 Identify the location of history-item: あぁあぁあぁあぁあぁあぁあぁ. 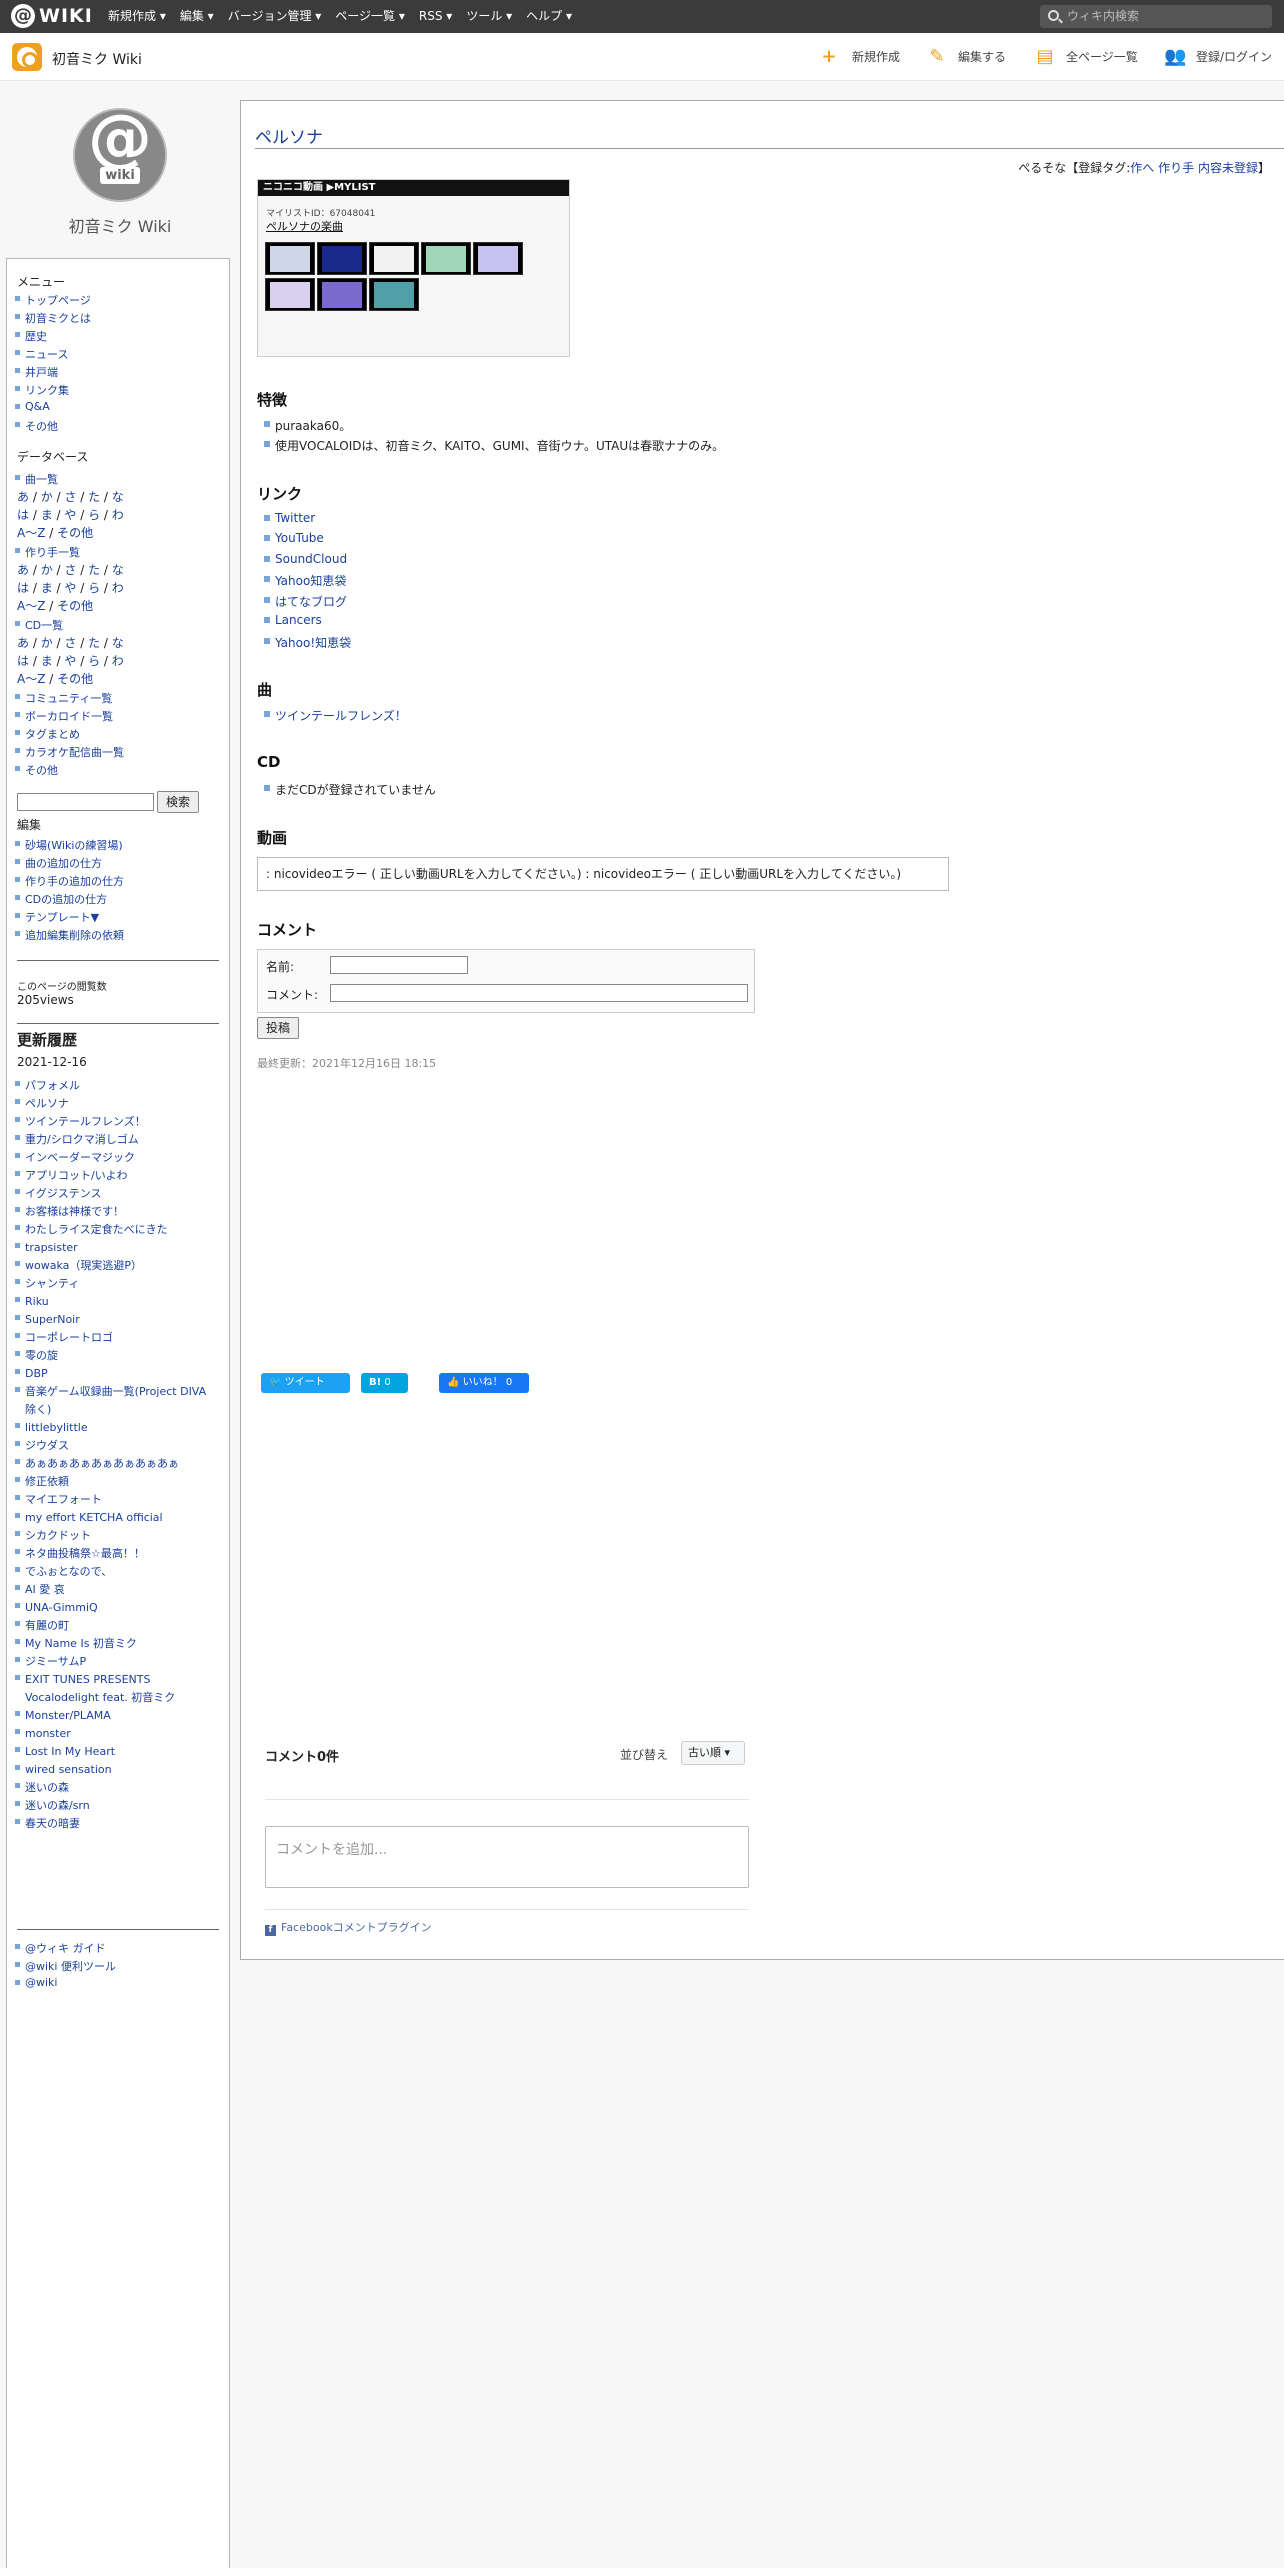
(115, 1464).